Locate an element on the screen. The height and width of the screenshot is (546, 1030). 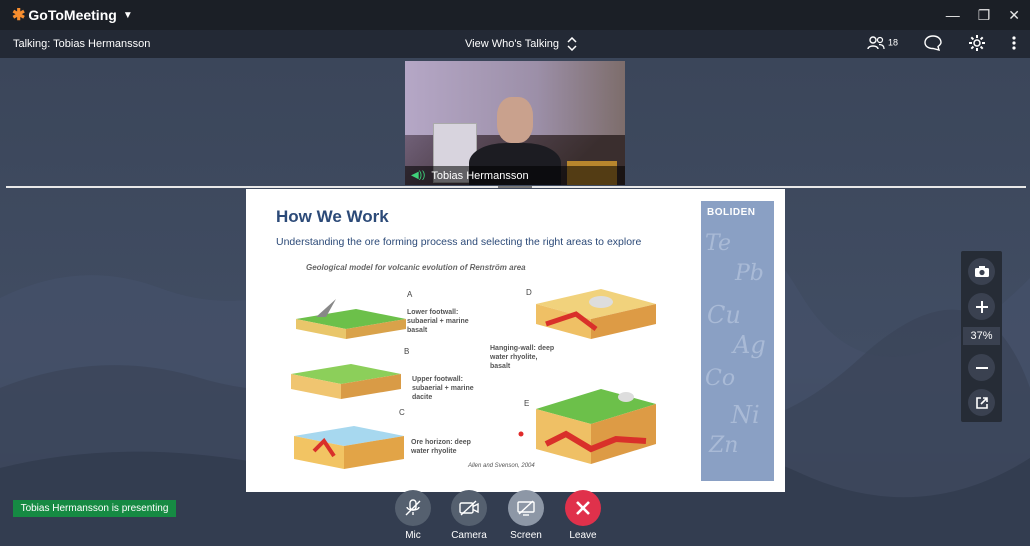
camera-icon is located at coordinates (981, 271).